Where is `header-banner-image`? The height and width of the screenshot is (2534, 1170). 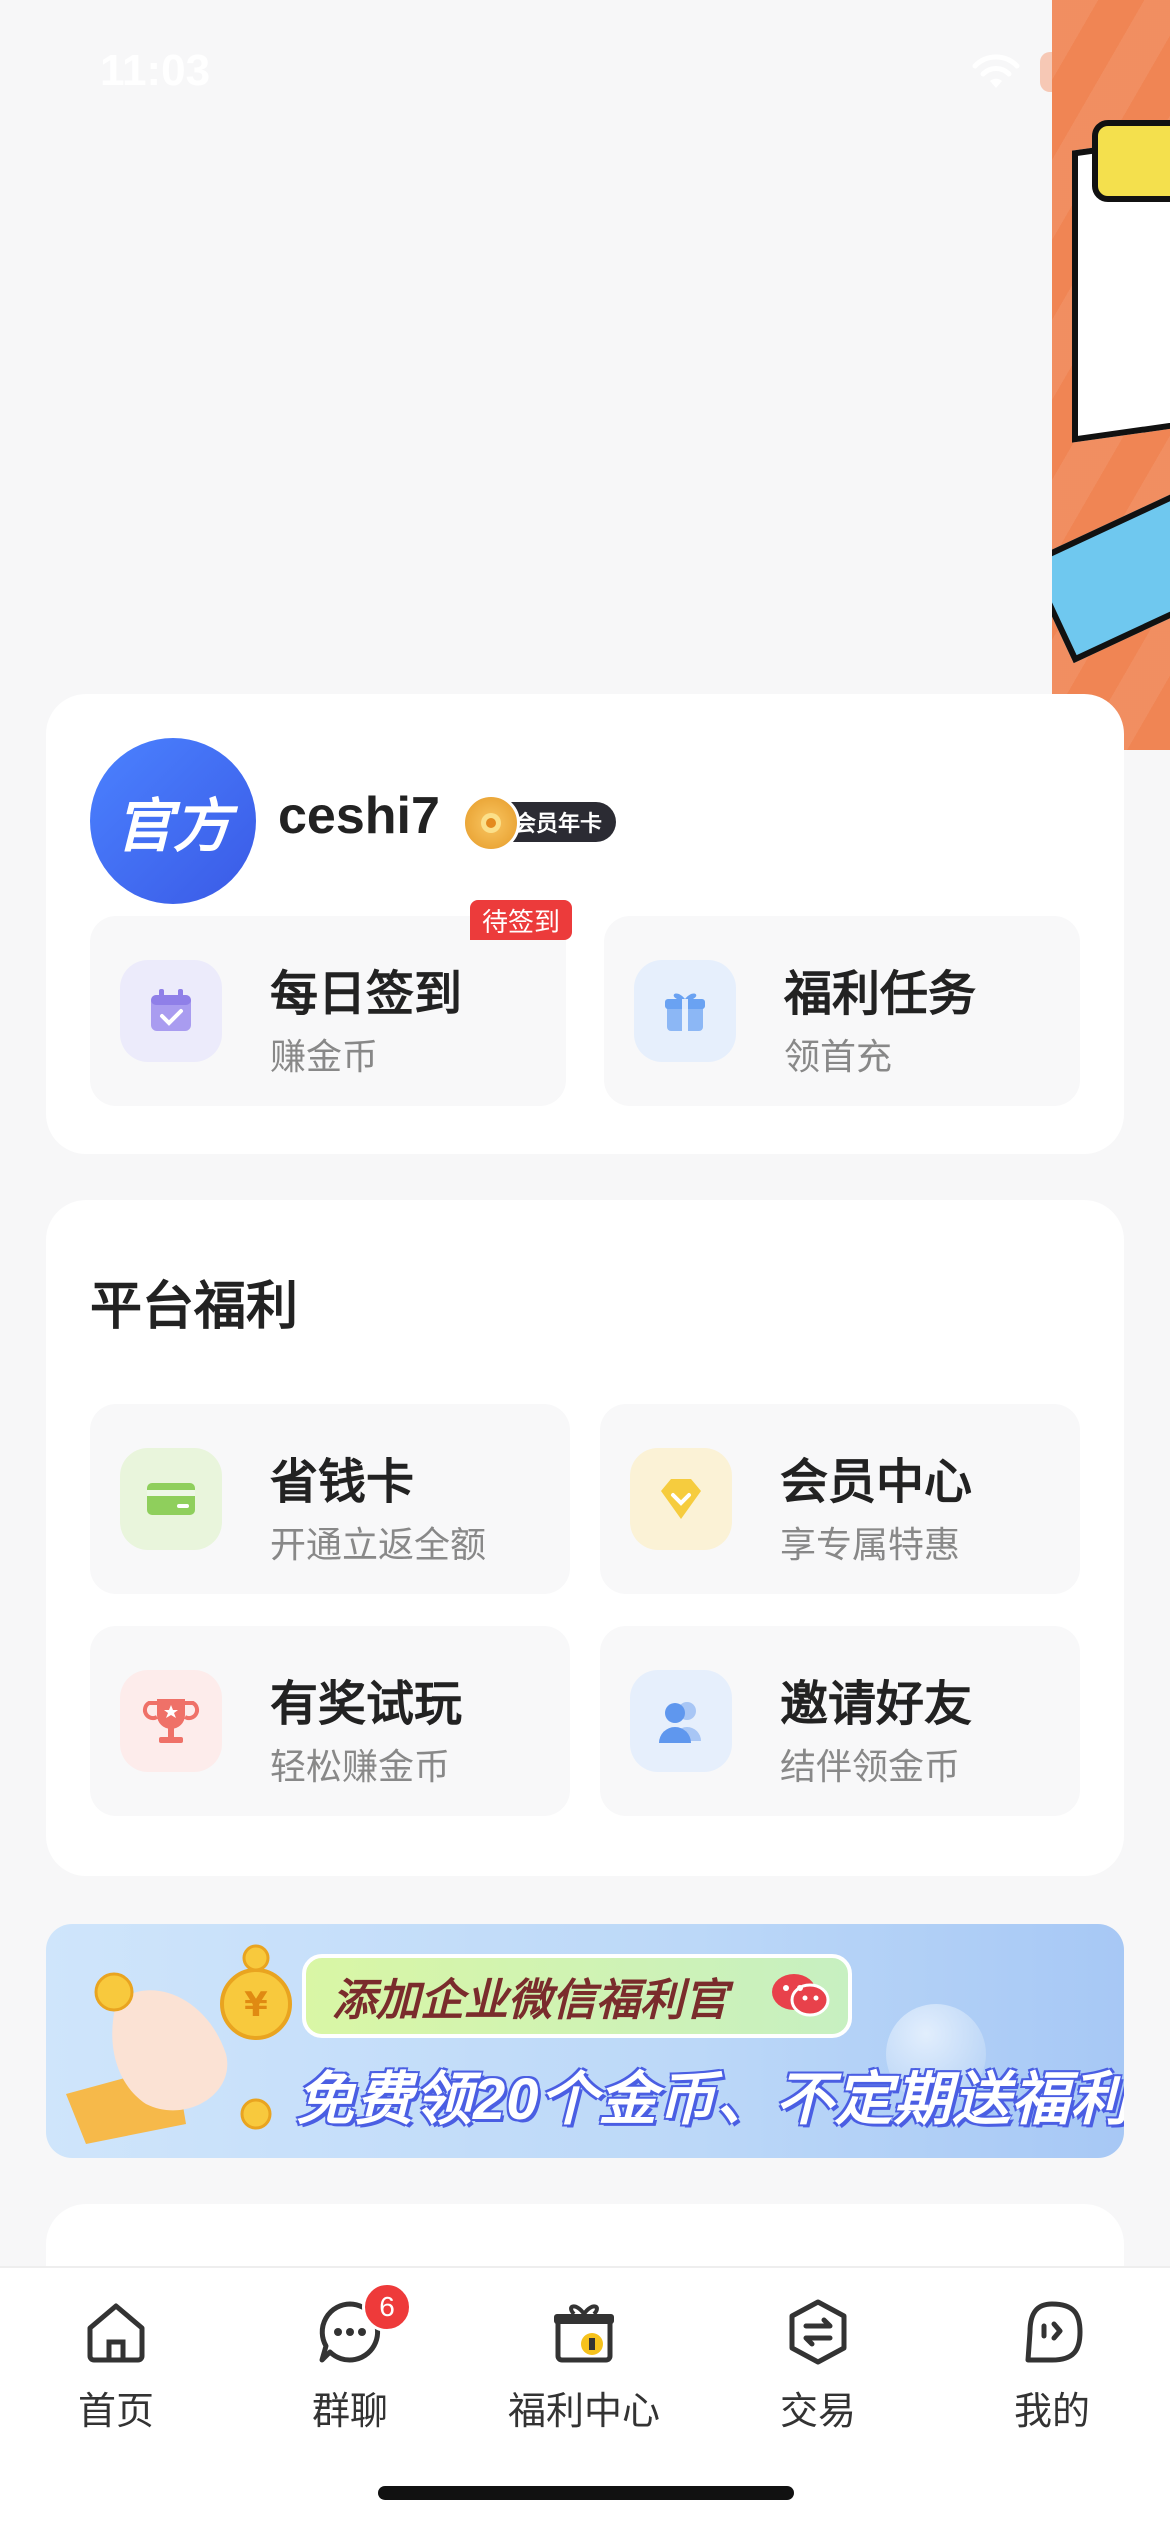
header-banner-image is located at coordinates (1111, 375).